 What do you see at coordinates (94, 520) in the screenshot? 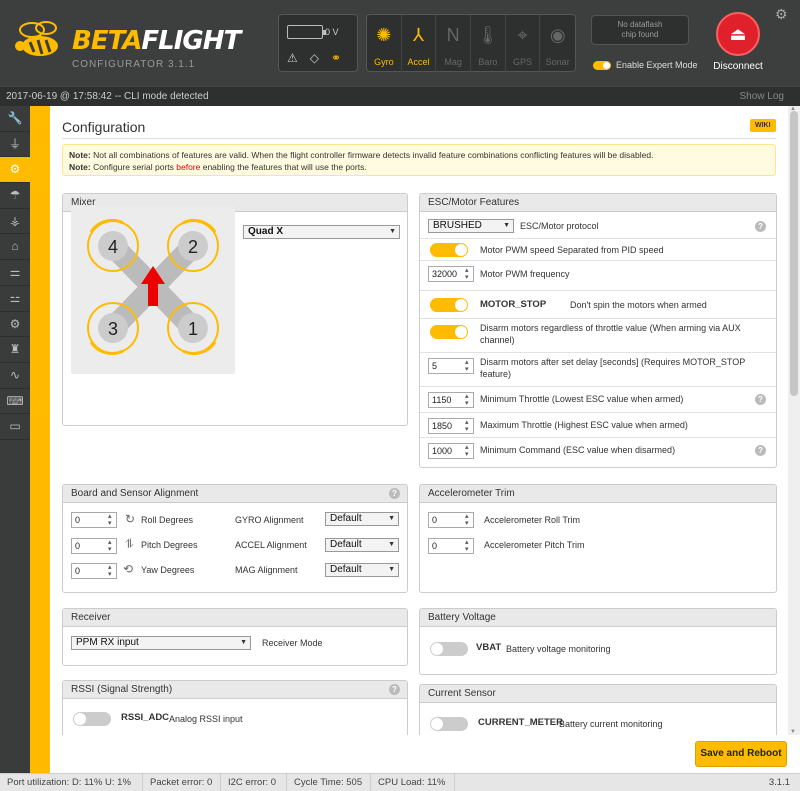
I see `roll-degrees-input: 0` at bounding box center [94, 520].